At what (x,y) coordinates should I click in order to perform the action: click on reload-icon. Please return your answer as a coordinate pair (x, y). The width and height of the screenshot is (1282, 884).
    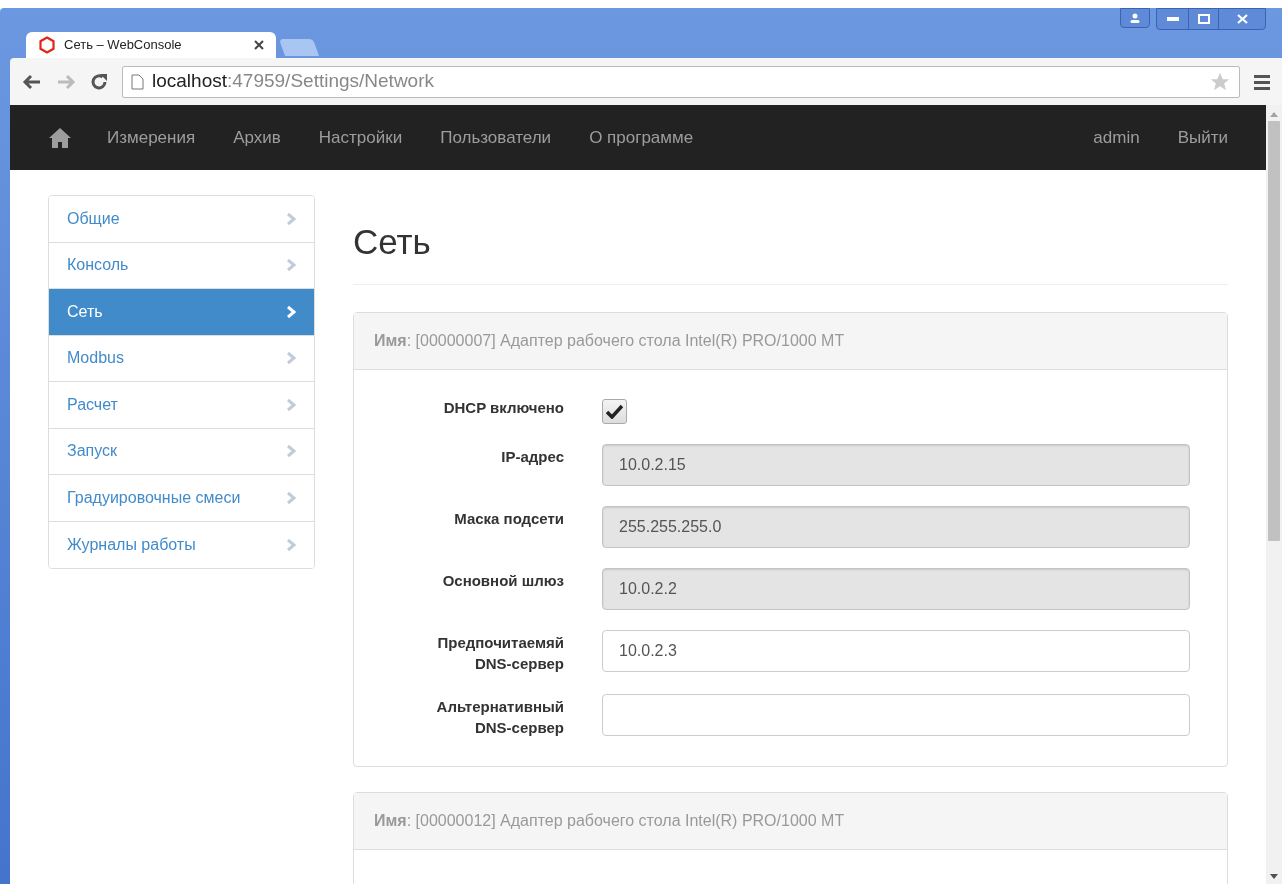
    Looking at the image, I should click on (99, 81).